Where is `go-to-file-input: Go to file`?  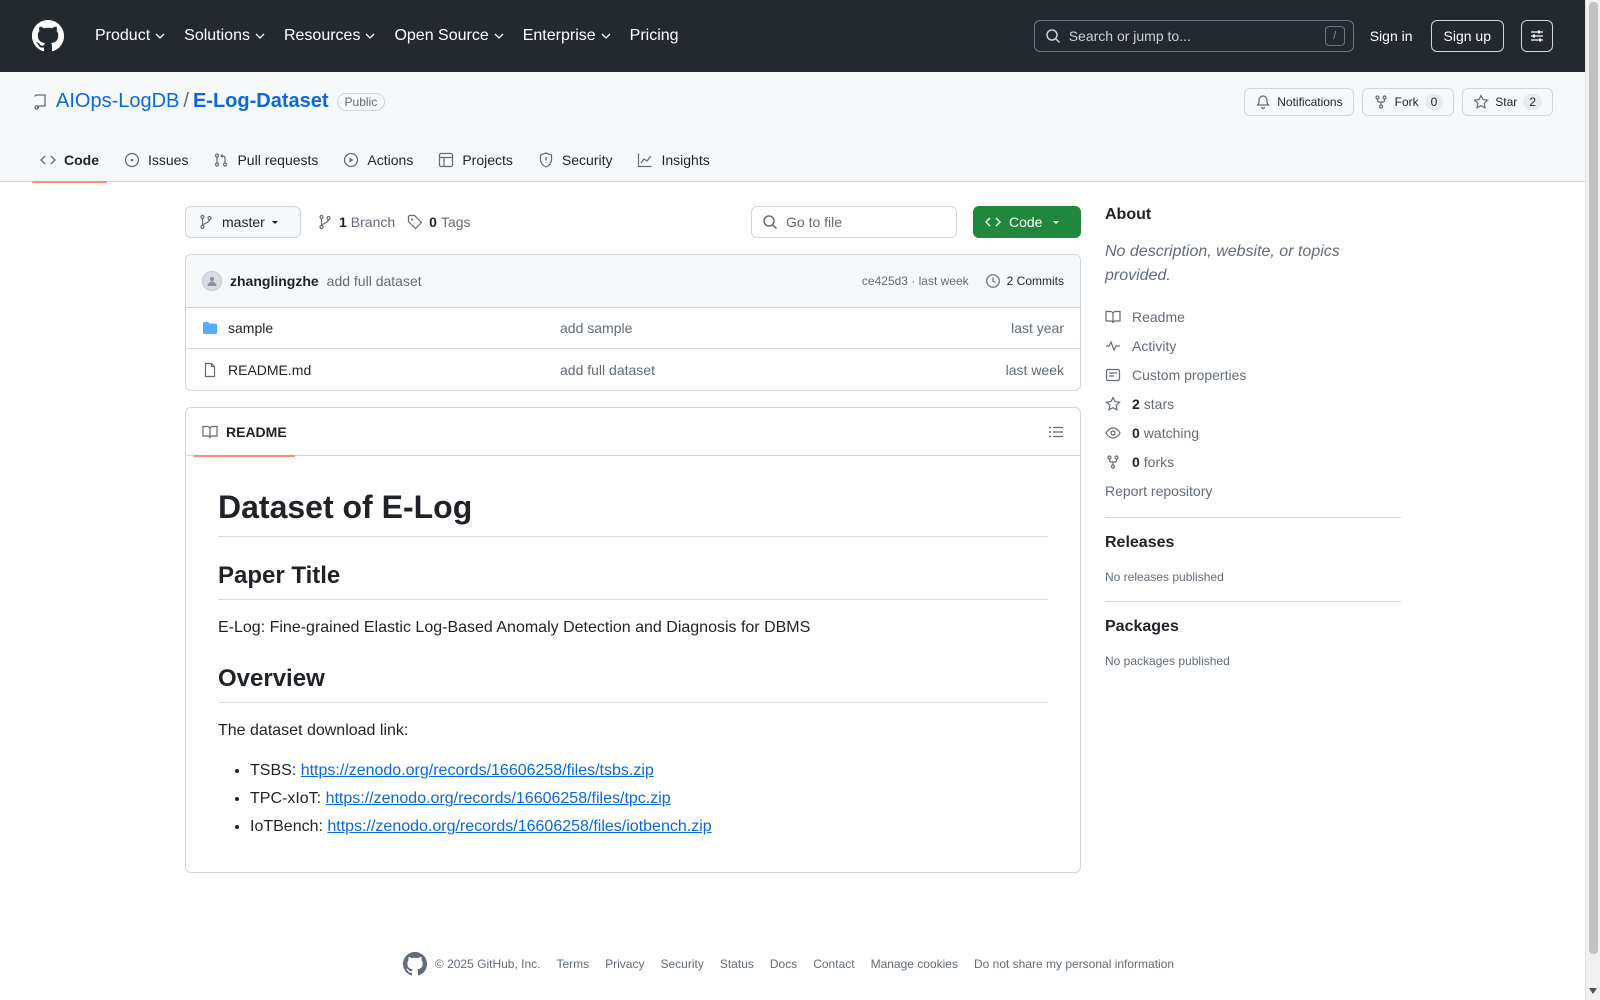 go-to-file-input: Go to file is located at coordinates (854, 222).